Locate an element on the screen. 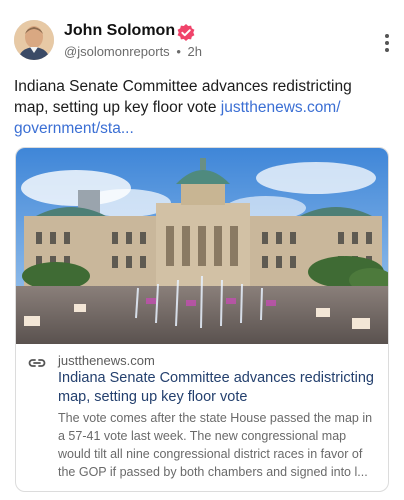 The width and height of the screenshot is (404, 500). verified-badge-icon is located at coordinates (186, 32).